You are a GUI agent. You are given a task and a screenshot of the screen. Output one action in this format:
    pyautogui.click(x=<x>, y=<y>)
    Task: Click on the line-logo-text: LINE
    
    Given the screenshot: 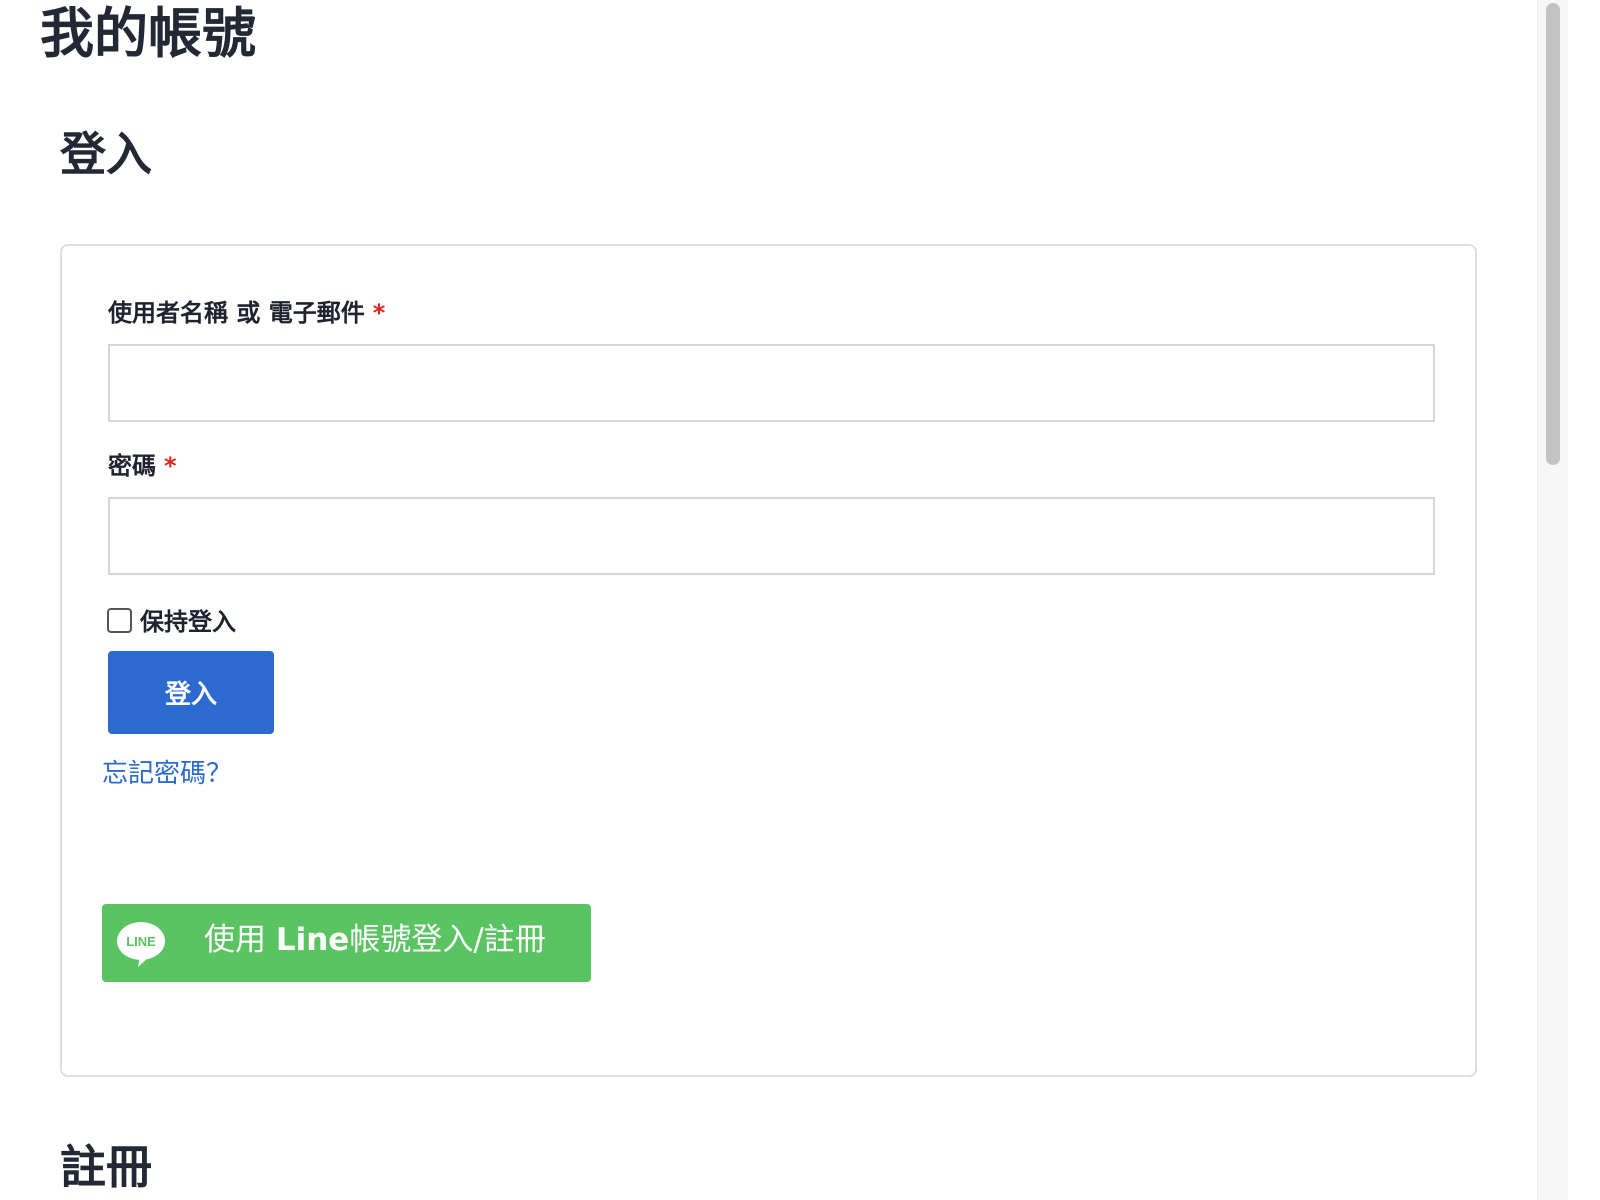 What is the action you would take?
    pyautogui.click(x=141, y=941)
    